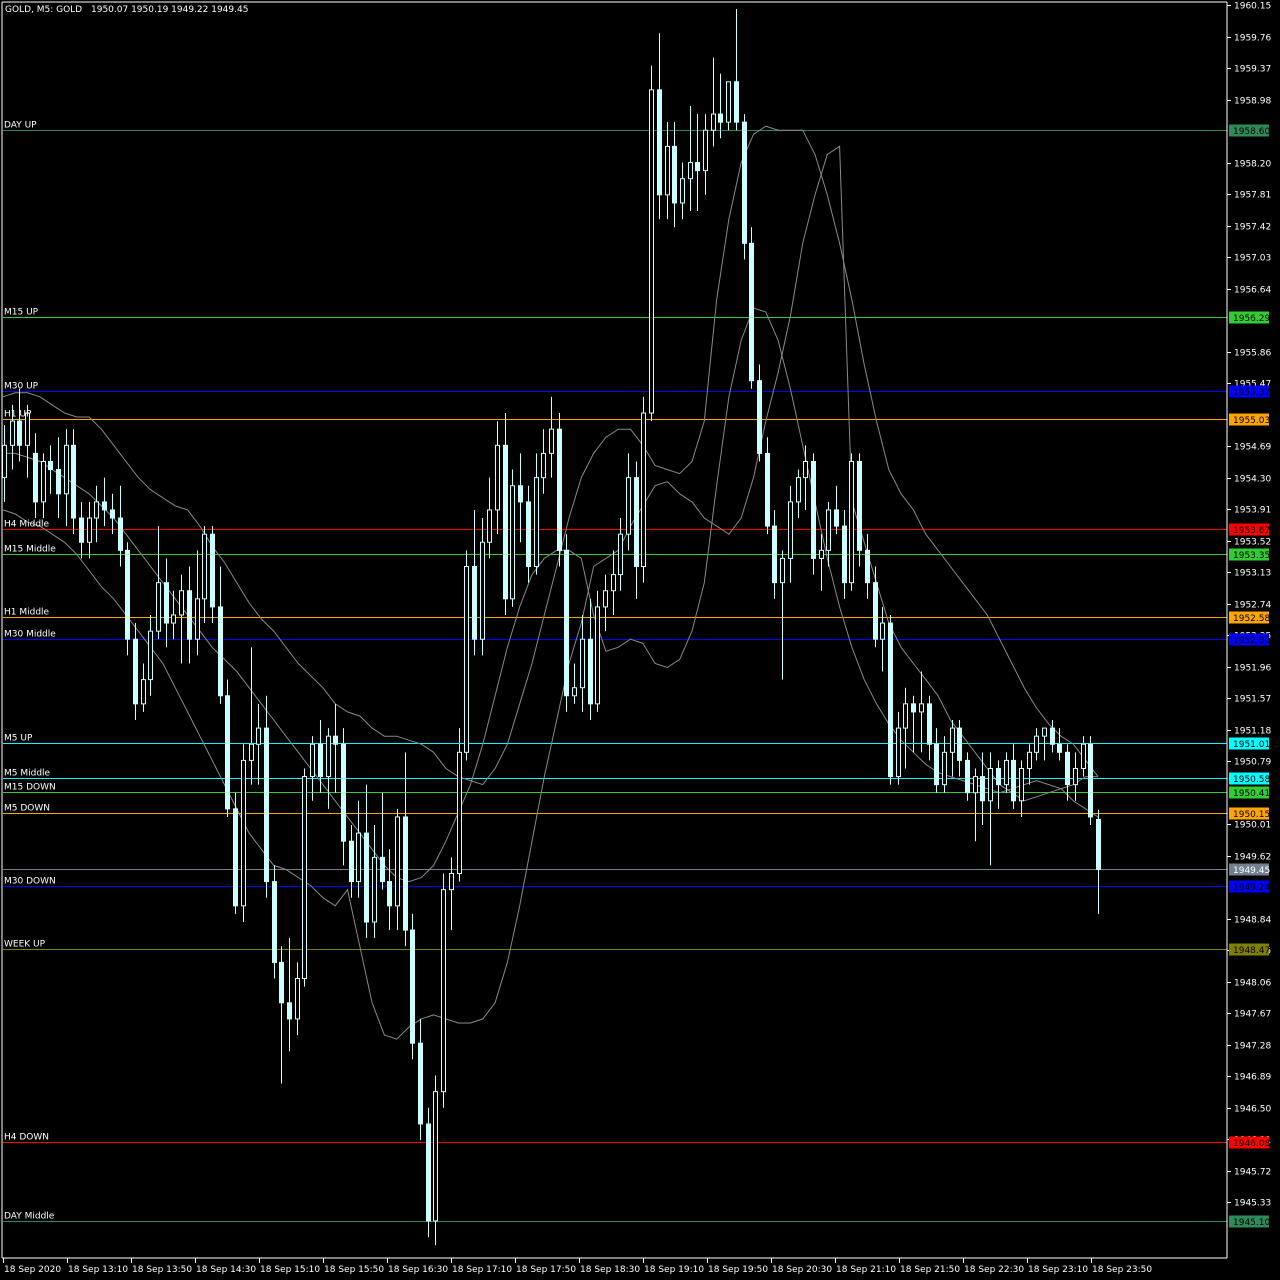 Image resolution: width=1280 pixels, height=1280 pixels. I want to click on time-tick-label: 18 Sep 19:10, so click(674, 1270).